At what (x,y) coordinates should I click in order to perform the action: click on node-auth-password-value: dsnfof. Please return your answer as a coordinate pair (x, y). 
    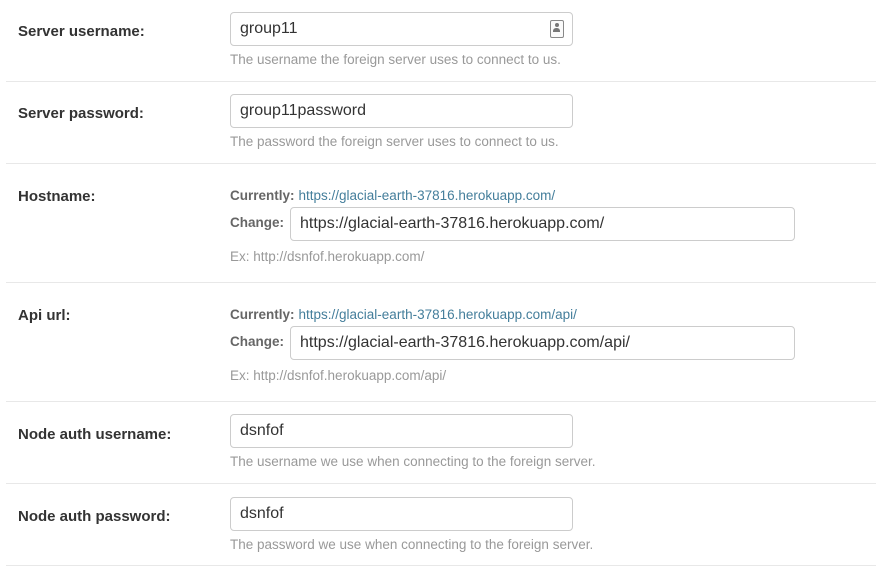
    Looking at the image, I should click on (262, 513).